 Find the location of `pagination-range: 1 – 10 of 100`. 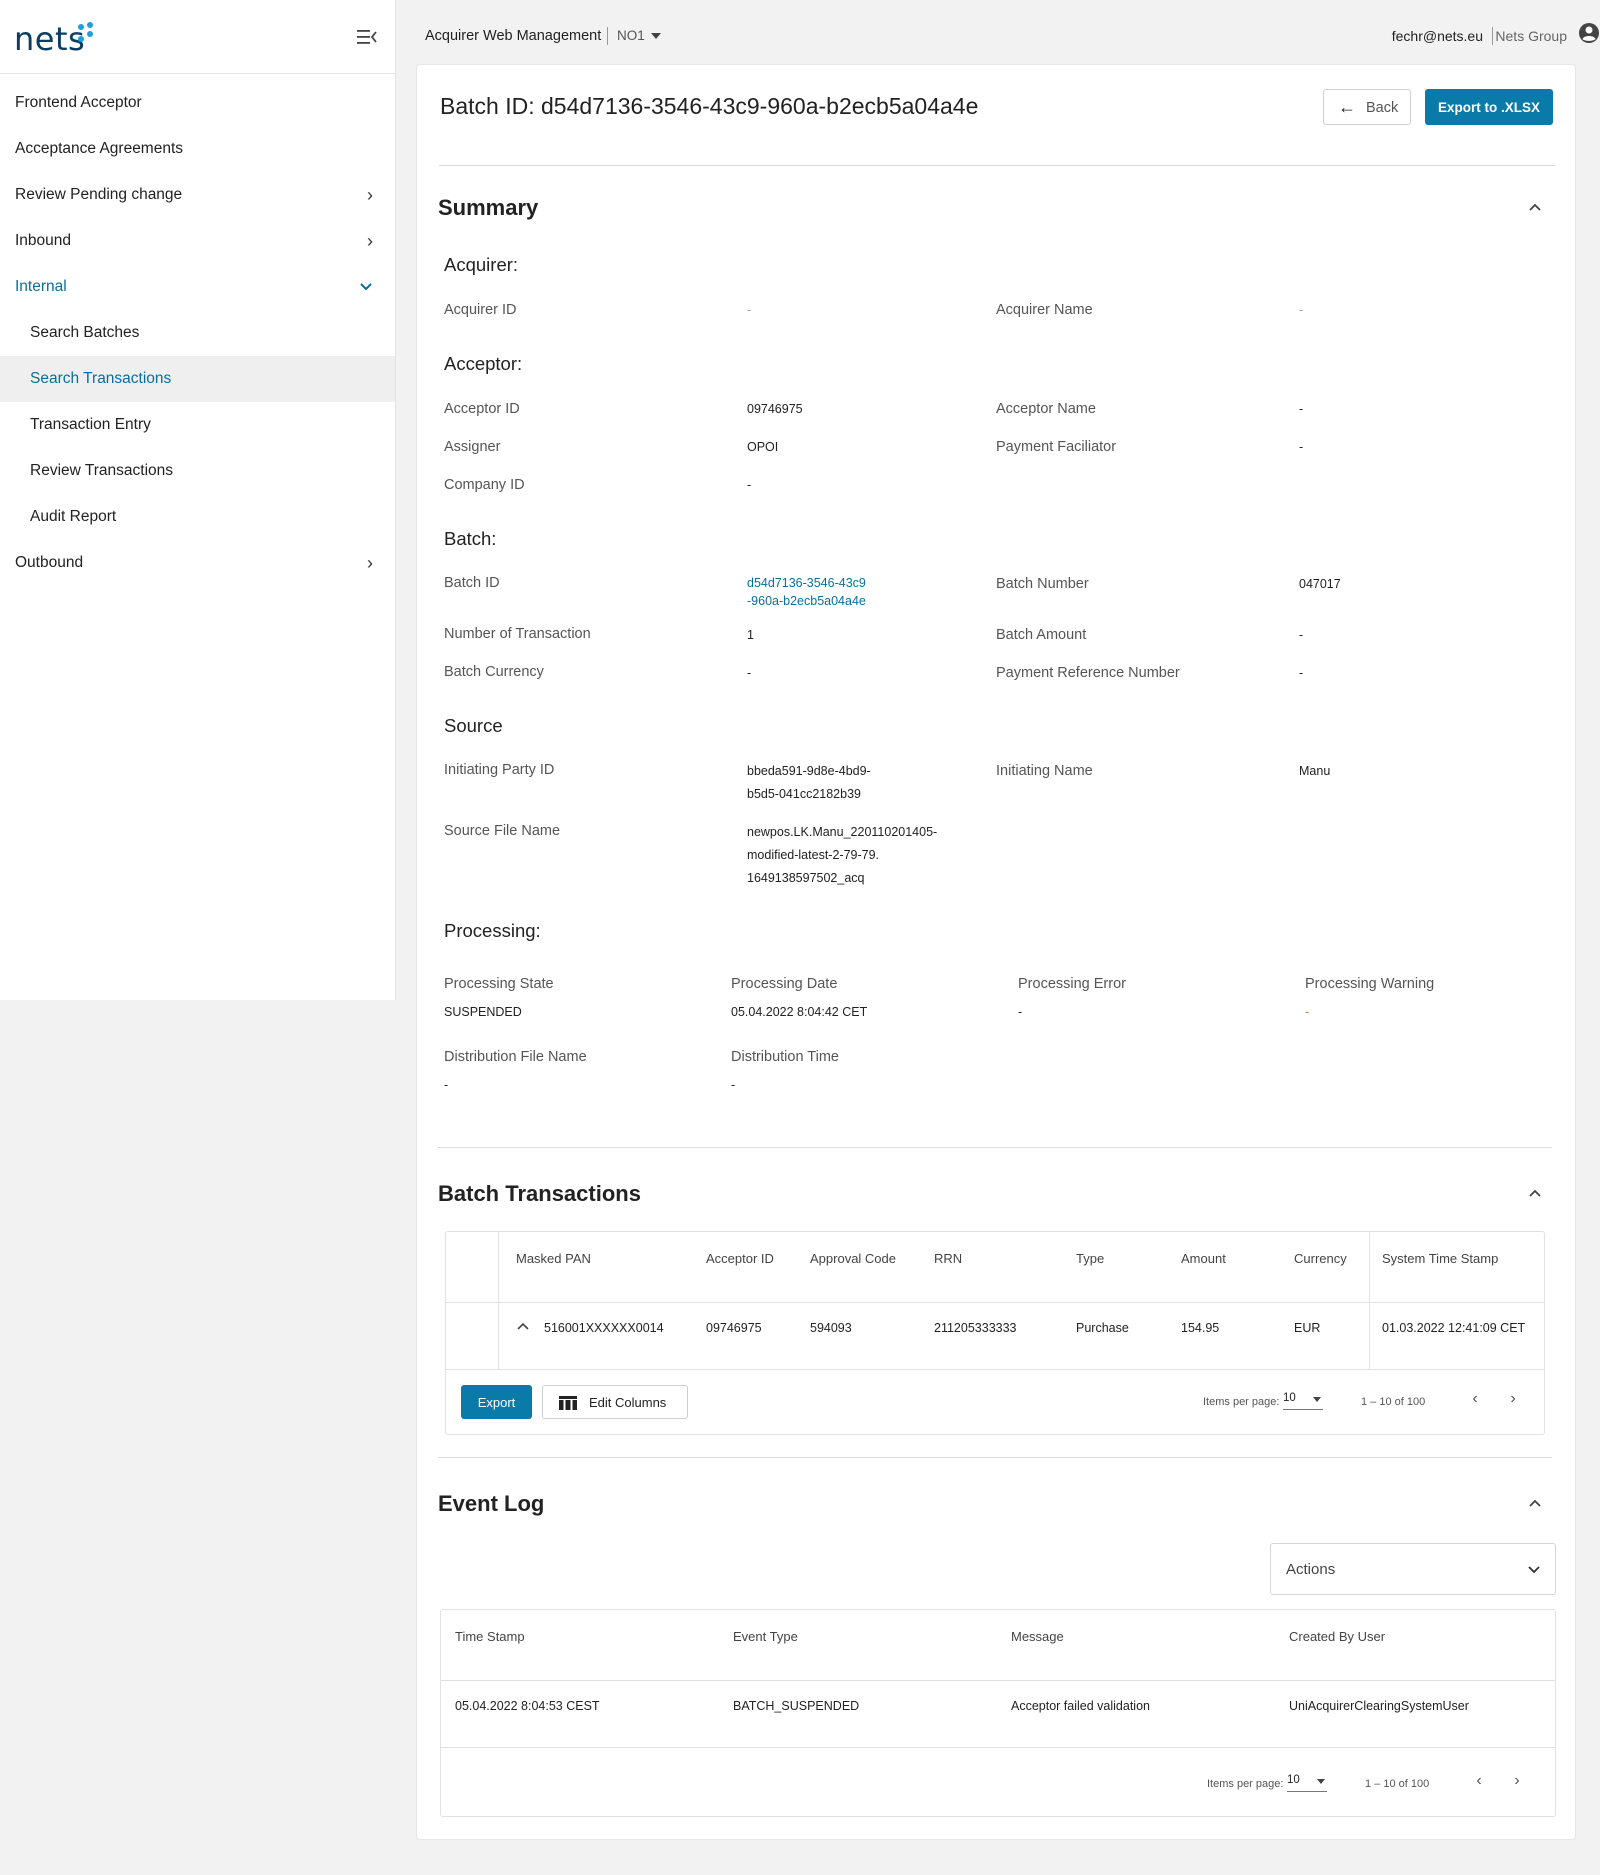

pagination-range: 1 – 10 of 100 is located at coordinates (1397, 1784).